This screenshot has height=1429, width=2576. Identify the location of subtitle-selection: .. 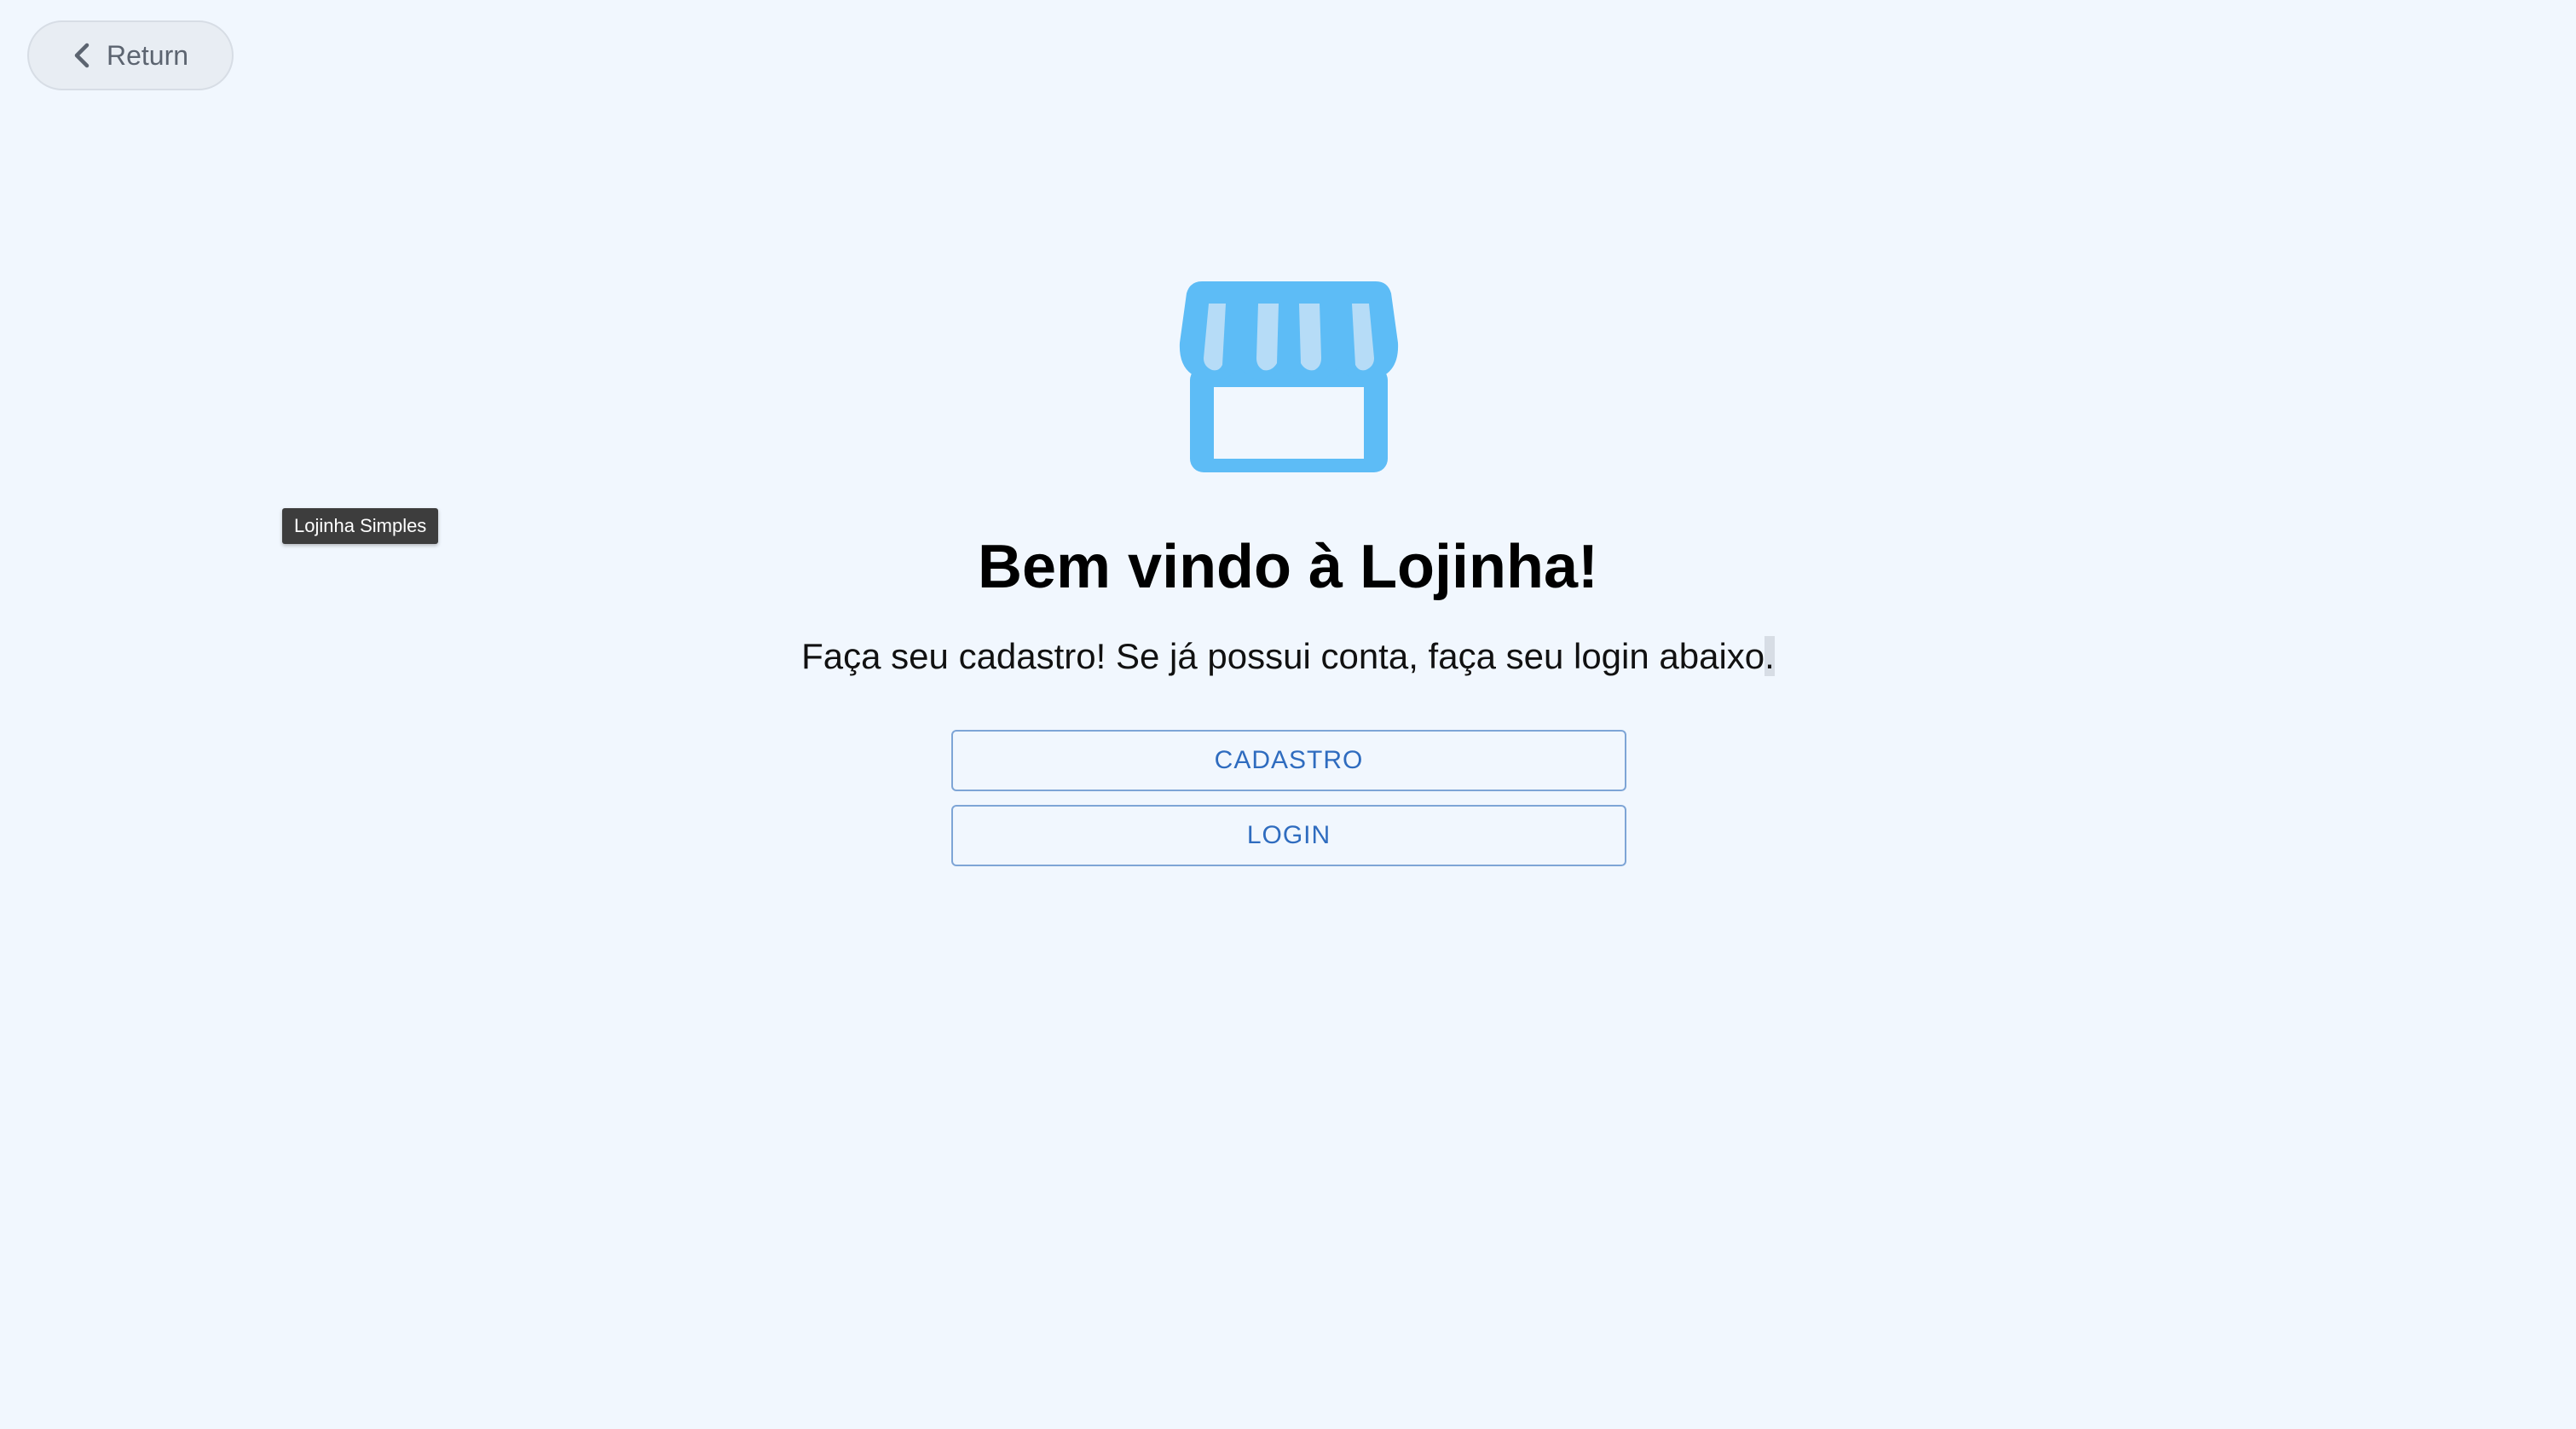
(1770, 656).